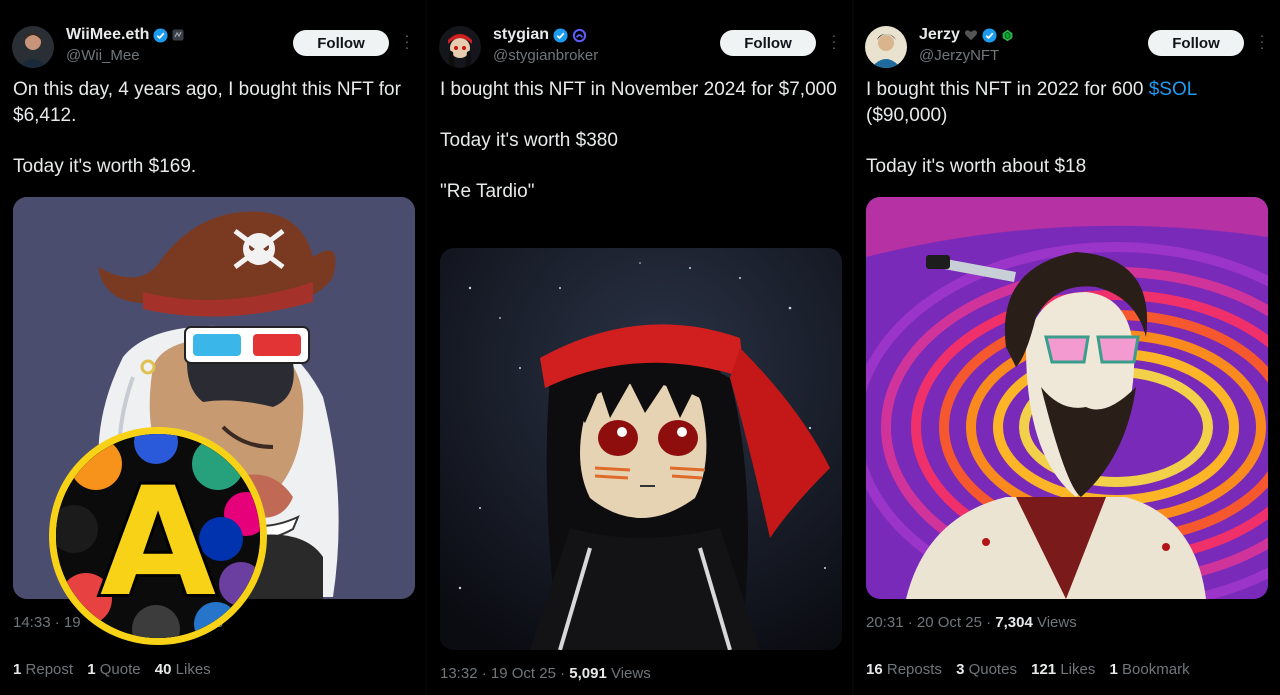  Describe the element at coordinates (904, 669) in the screenshot. I see `repost-count: 16 Reposts` at that location.